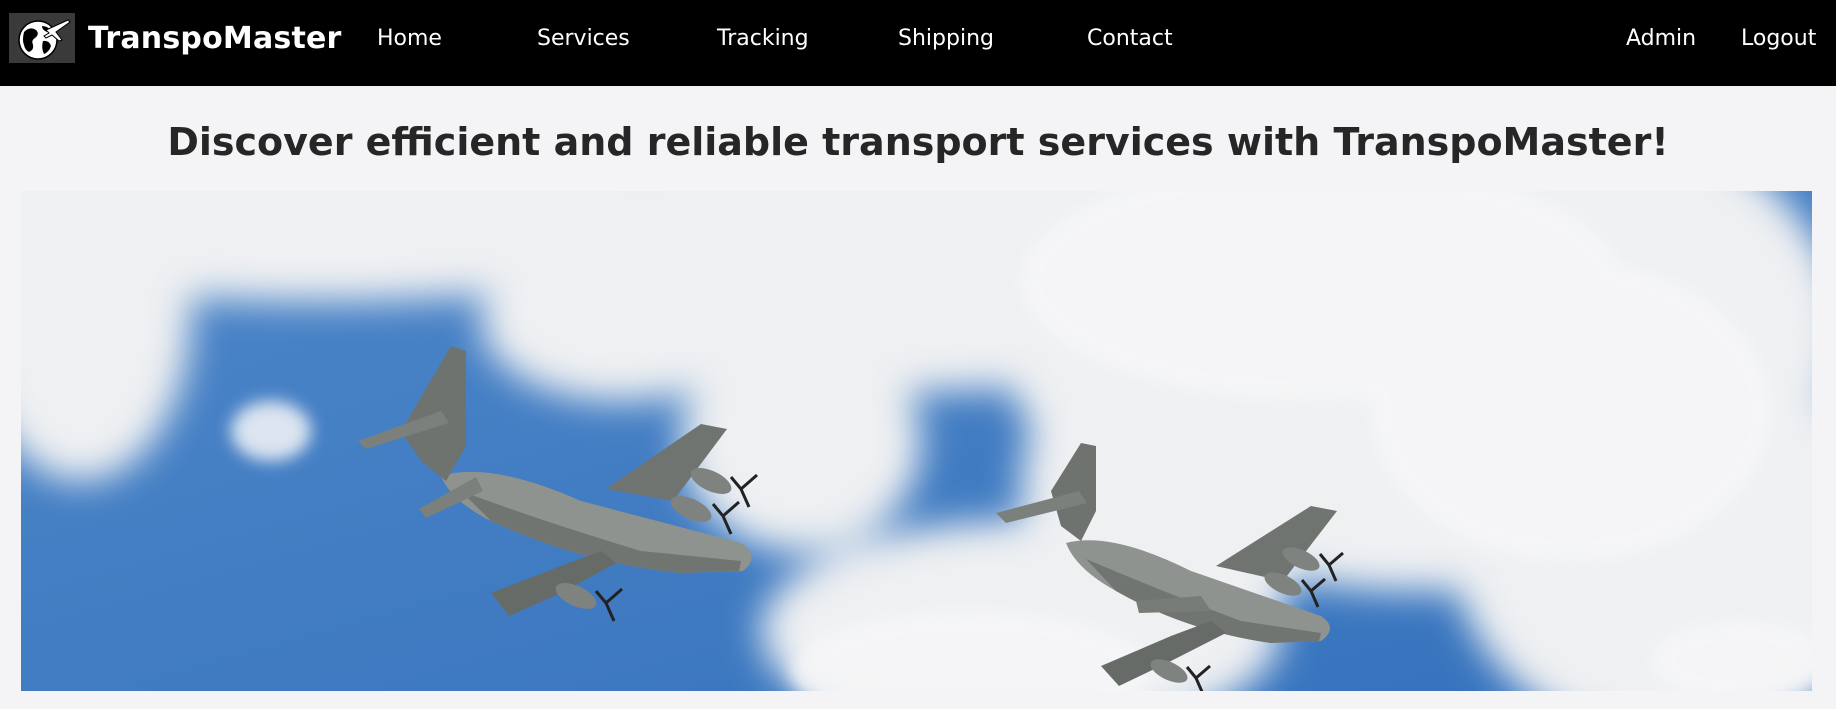  What do you see at coordinates (763, 39) in the screenshot?
I see `nav-link-tracking: Tracking` at bounding box center [763, 39].